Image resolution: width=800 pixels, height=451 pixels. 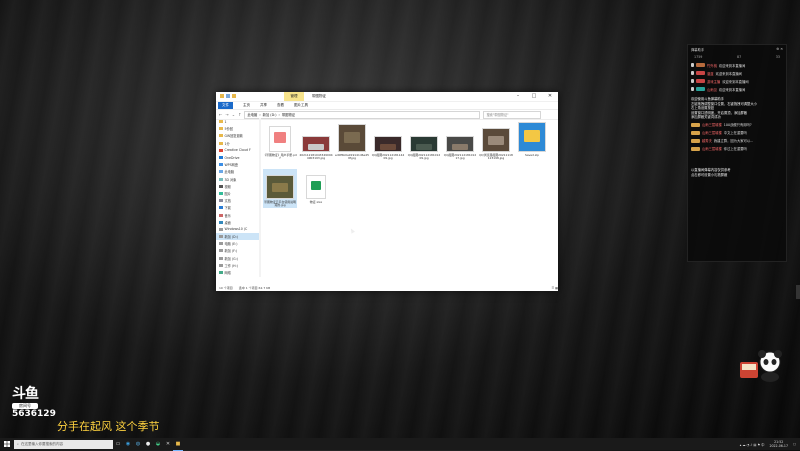 I want to click on address-bar-row: ← → ⌄ ↑ 此电脑 › 新加 (D:) › 带图物证 搜索"带图物证", so click(x=387, y=115).